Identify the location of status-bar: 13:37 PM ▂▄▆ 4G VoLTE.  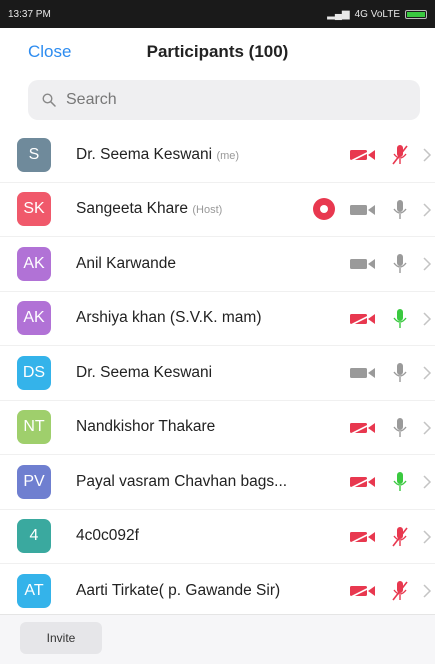
(217, 14).